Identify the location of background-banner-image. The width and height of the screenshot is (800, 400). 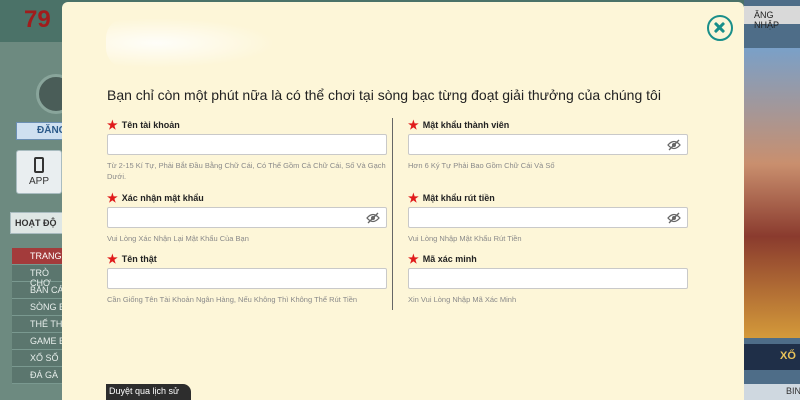
(772, 193).